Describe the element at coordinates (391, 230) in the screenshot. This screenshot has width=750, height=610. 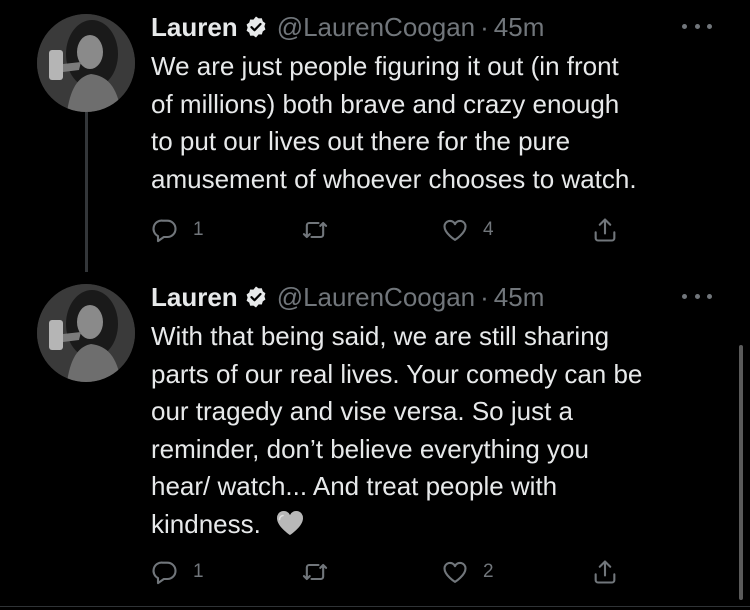
I see `tweet-actions: 1 4` at that location.